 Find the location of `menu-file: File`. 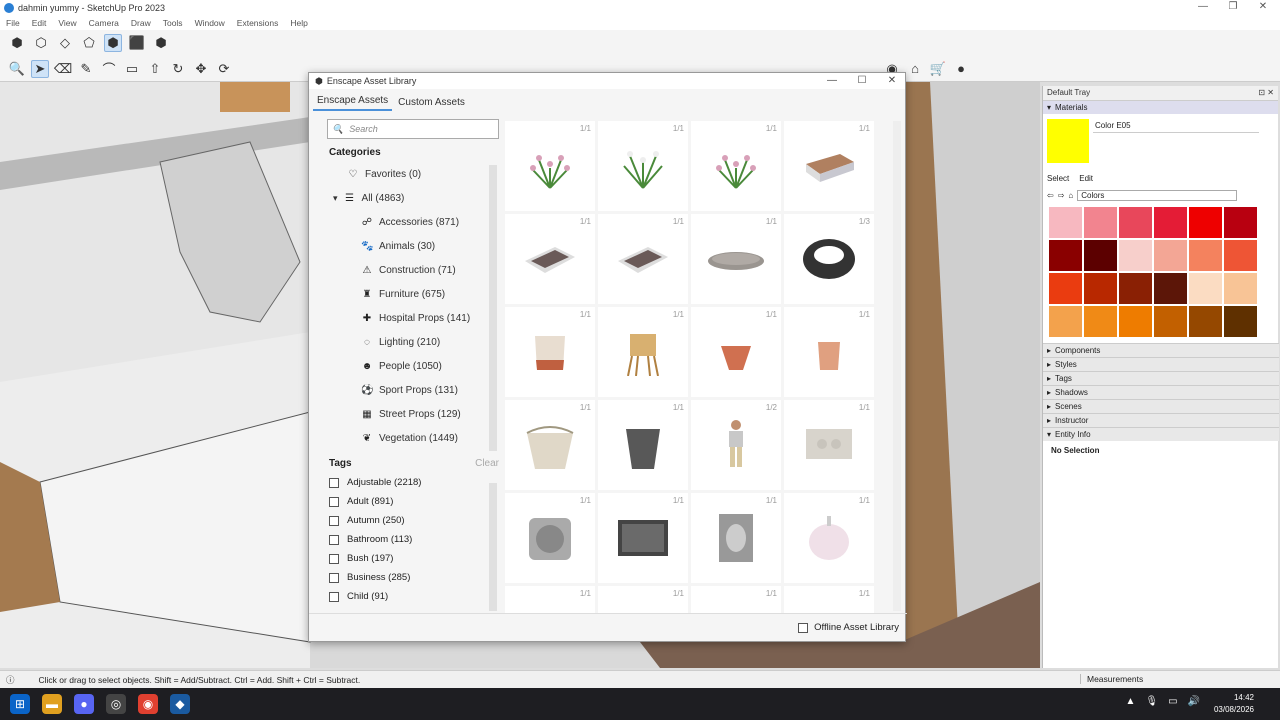

menu-file: File is located at coordinates (13, 23).